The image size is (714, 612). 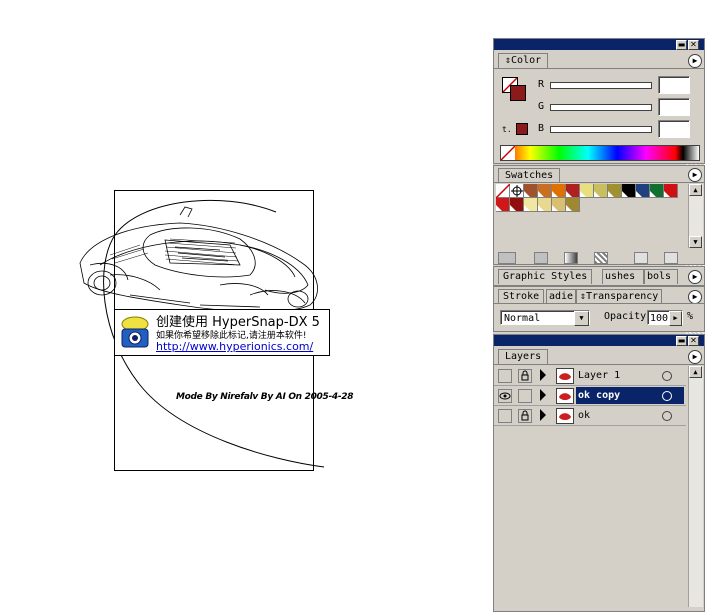 I want to click on tab-transparency: ⇕Transparency, so click(x=619, y=296).